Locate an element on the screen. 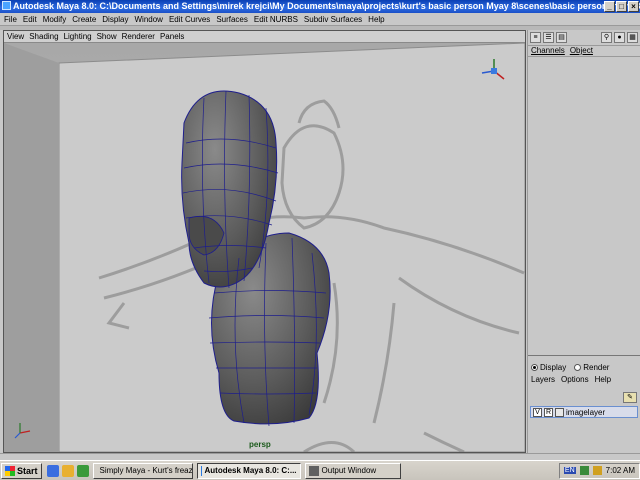  tool-settings-toggle-icon: ▤ is located at coordinates (561, 37).